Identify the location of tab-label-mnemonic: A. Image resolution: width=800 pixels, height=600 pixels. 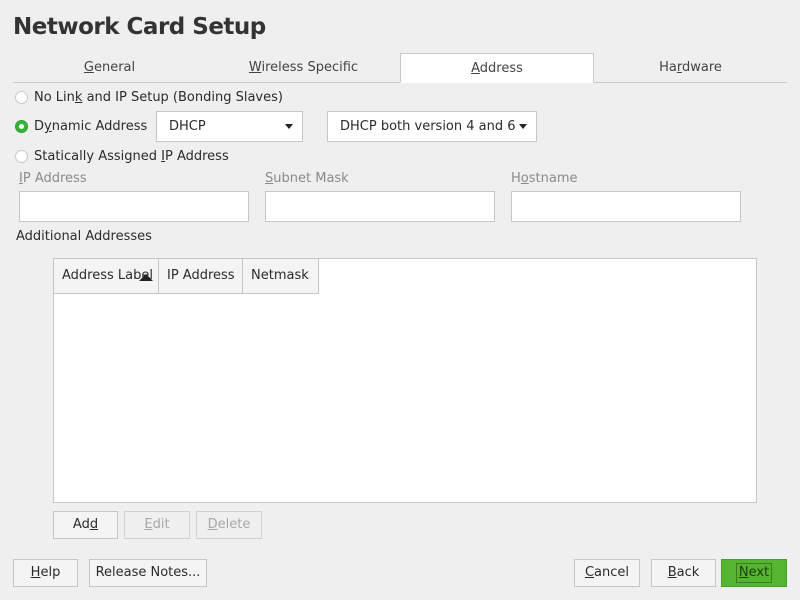
(475, 68).